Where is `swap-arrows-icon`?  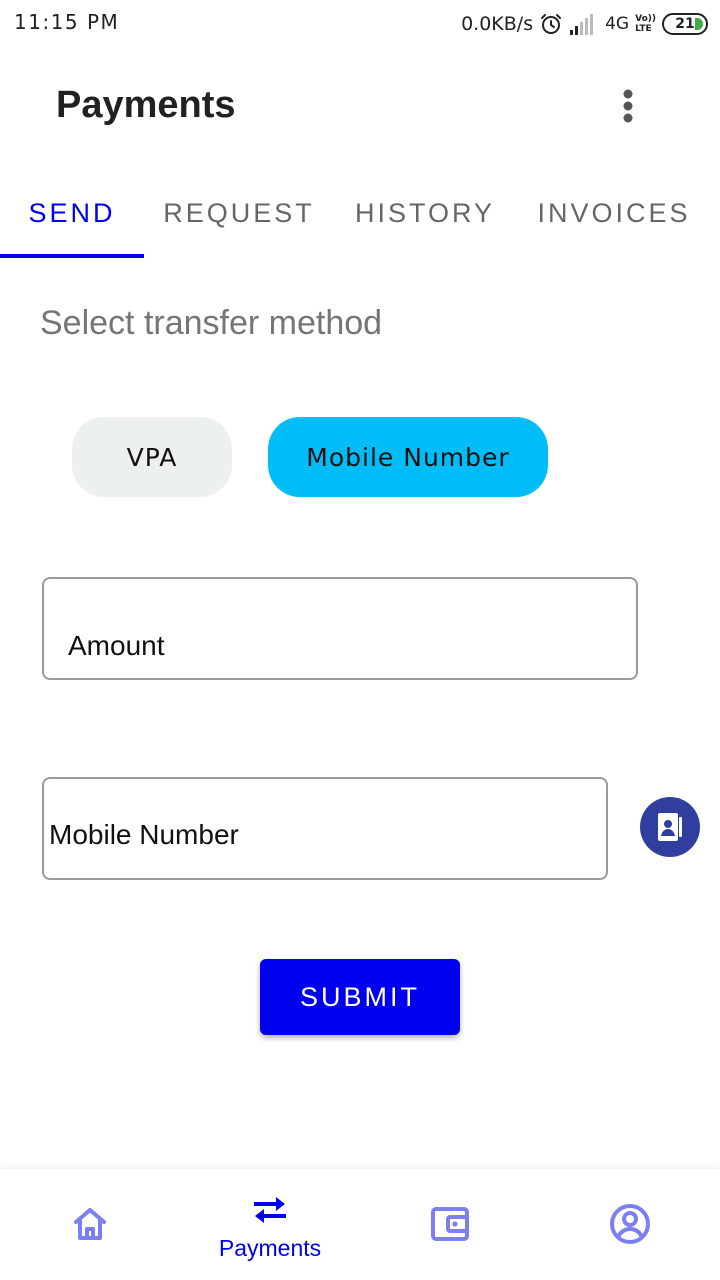
swap-arrows-icon is located at coordinates (270, 1210).